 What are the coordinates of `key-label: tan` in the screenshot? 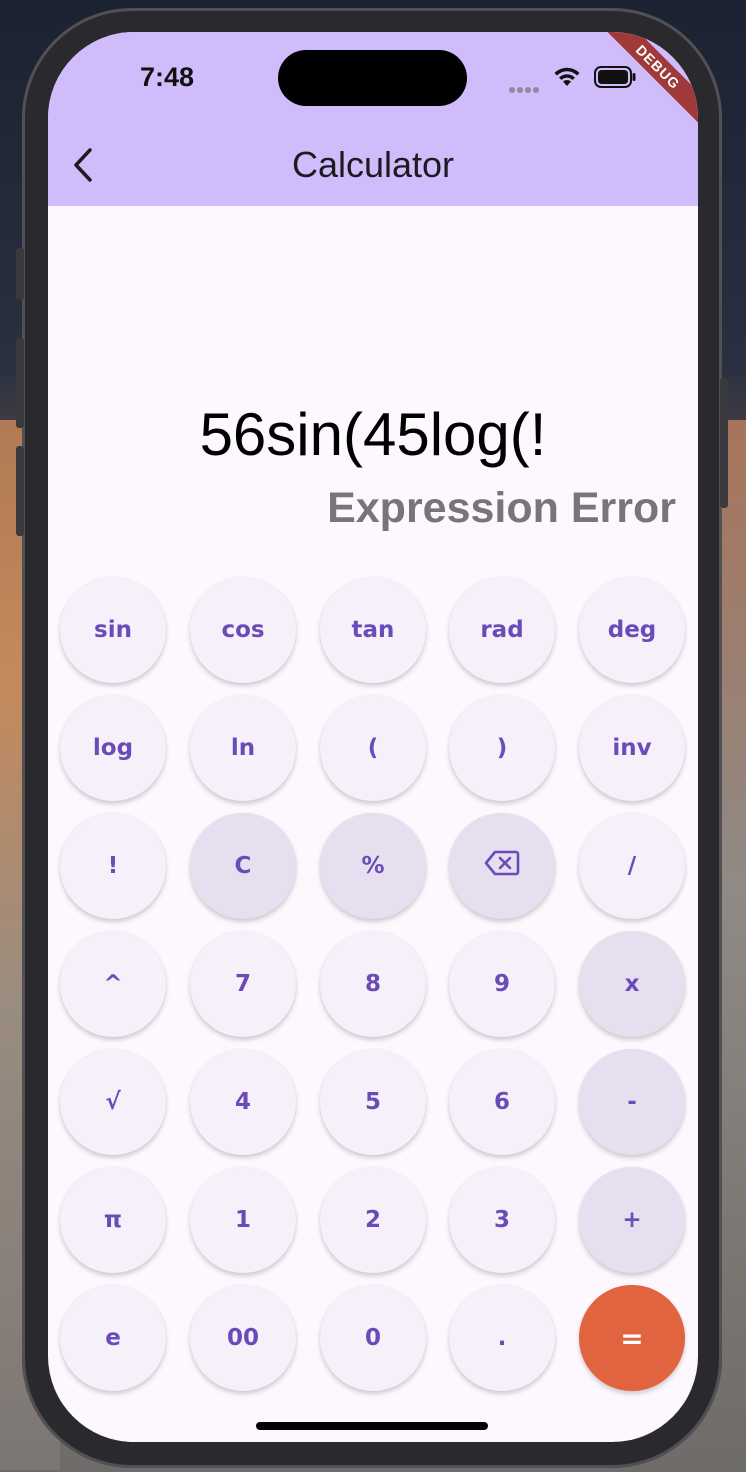 It's located at (373, 630).